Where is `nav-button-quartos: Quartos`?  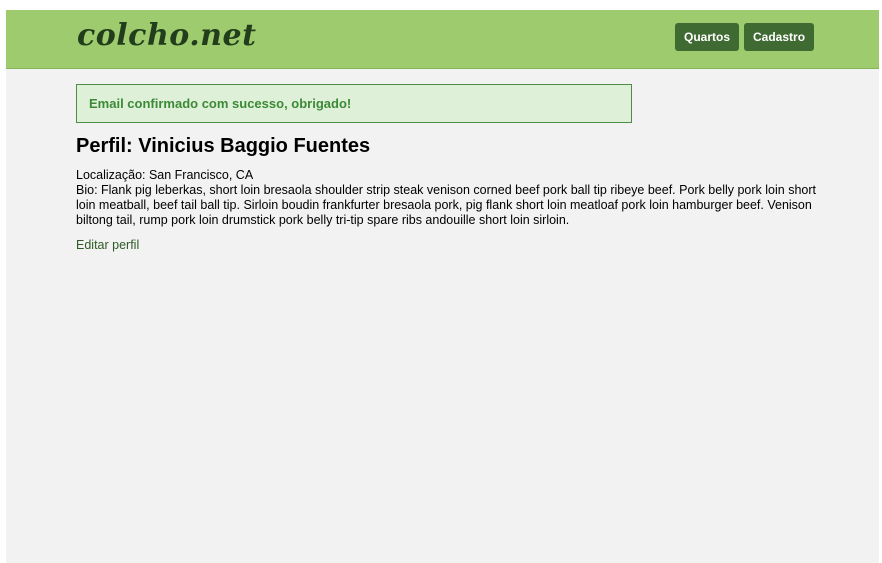
nav-button-quartos: Quartos is located at coordinates (707, 37).